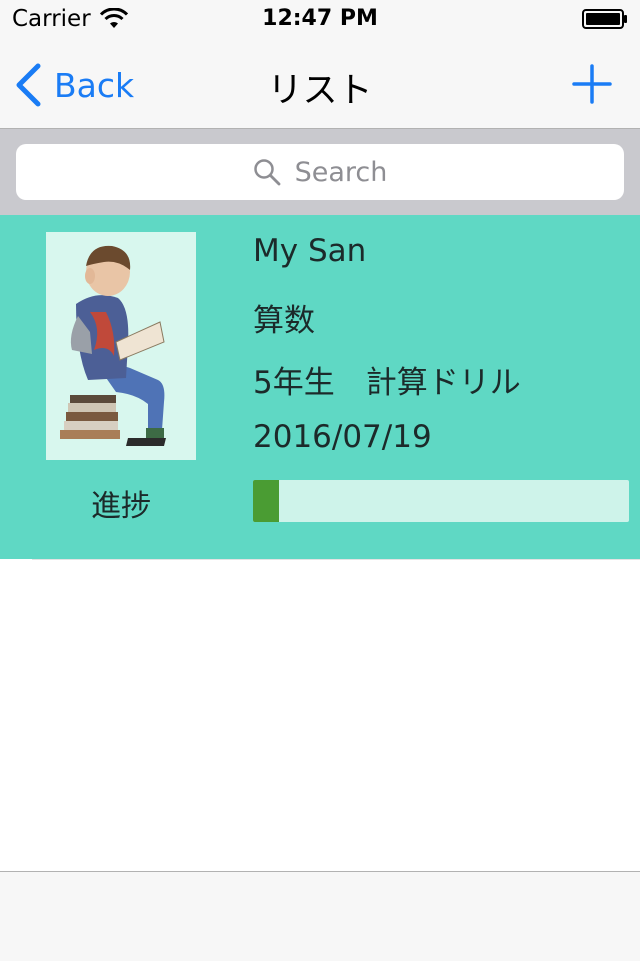 The image size is (640, 961). I want to click on item-name: My San, so click(310, 251).